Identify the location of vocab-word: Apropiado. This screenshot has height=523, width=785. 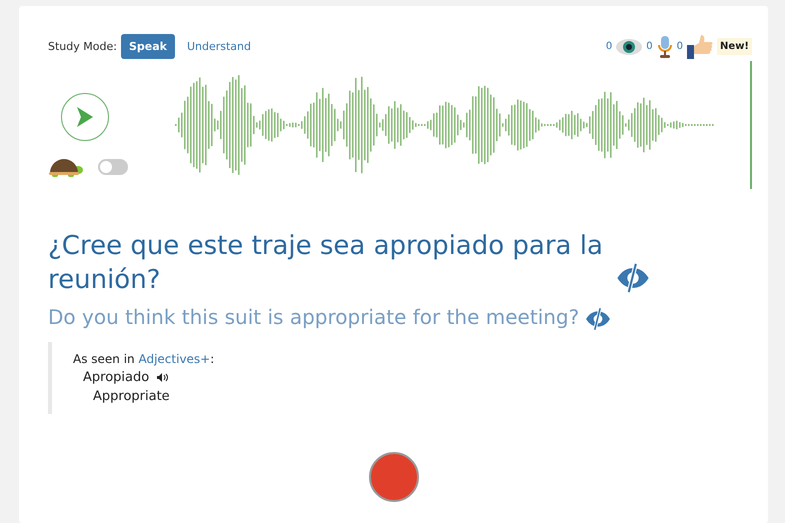
(116, 377).